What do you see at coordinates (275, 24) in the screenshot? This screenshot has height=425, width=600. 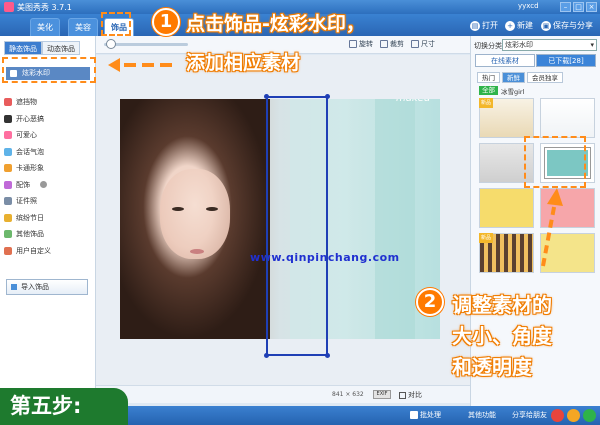 I see `step1-callout-line1: 点击饰品-炫彩水印，` at bounding box center [275, 24].